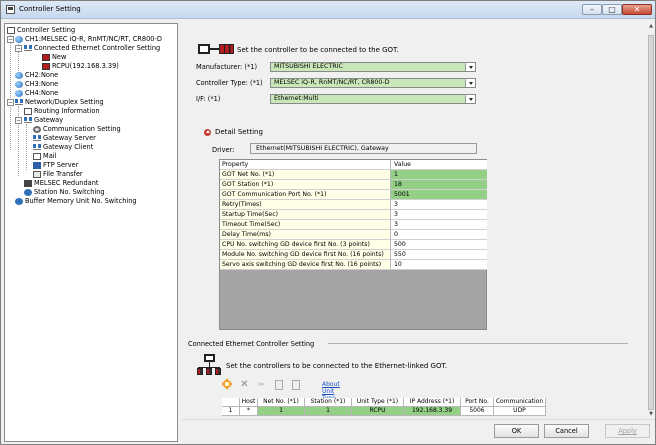 This screenshot has width=656, height=445. I want to click on unit-communication-cell: UDP, so click(520, 411).